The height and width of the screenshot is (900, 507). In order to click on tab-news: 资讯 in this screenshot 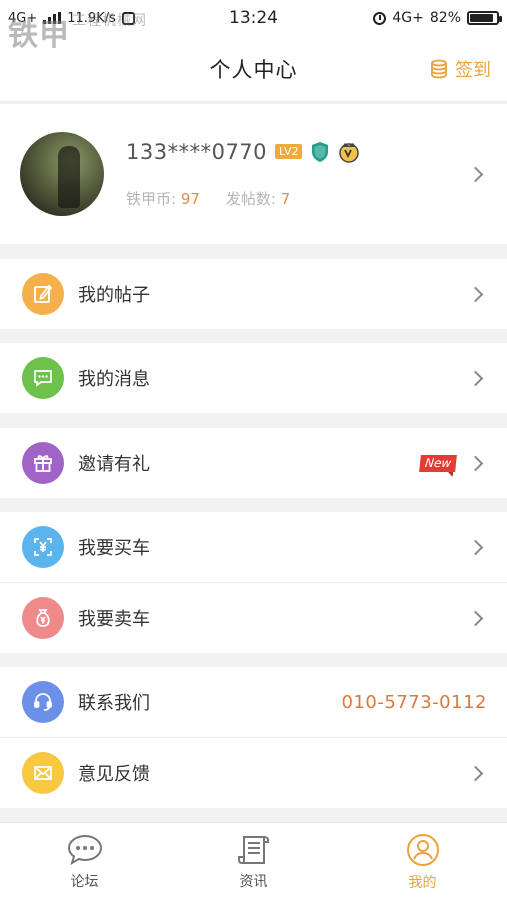, I will do `click(253, 861)`.